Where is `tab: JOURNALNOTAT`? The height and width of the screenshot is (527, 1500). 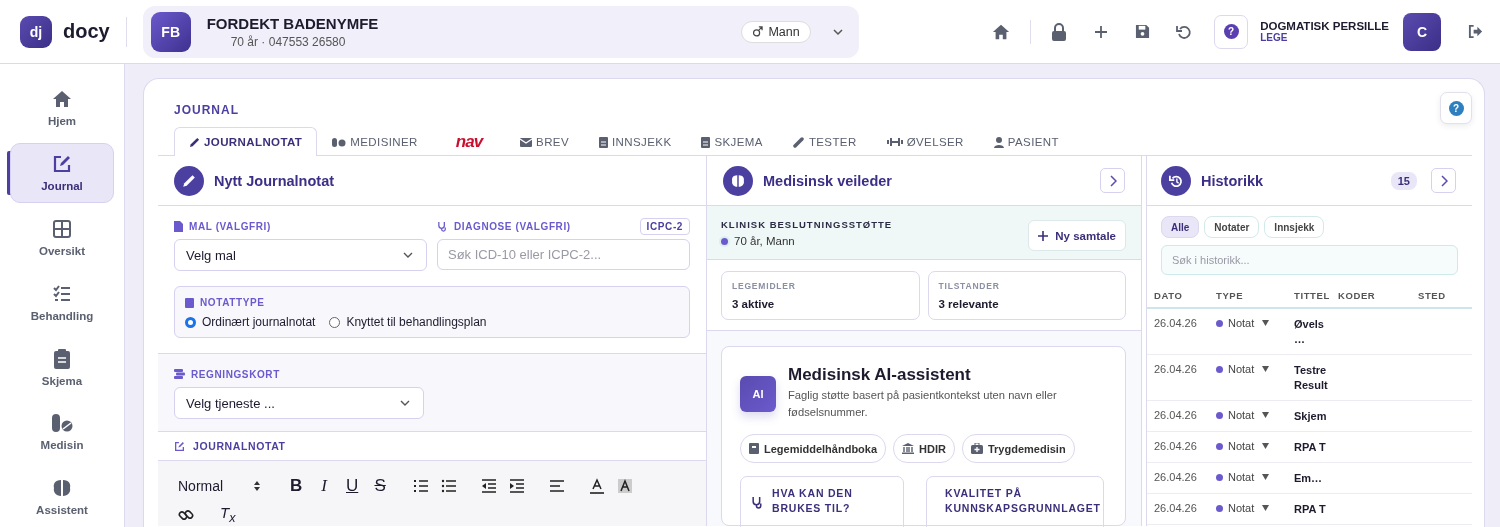
tab: JOURNALNOTAT is located at coordinates (246, 141).